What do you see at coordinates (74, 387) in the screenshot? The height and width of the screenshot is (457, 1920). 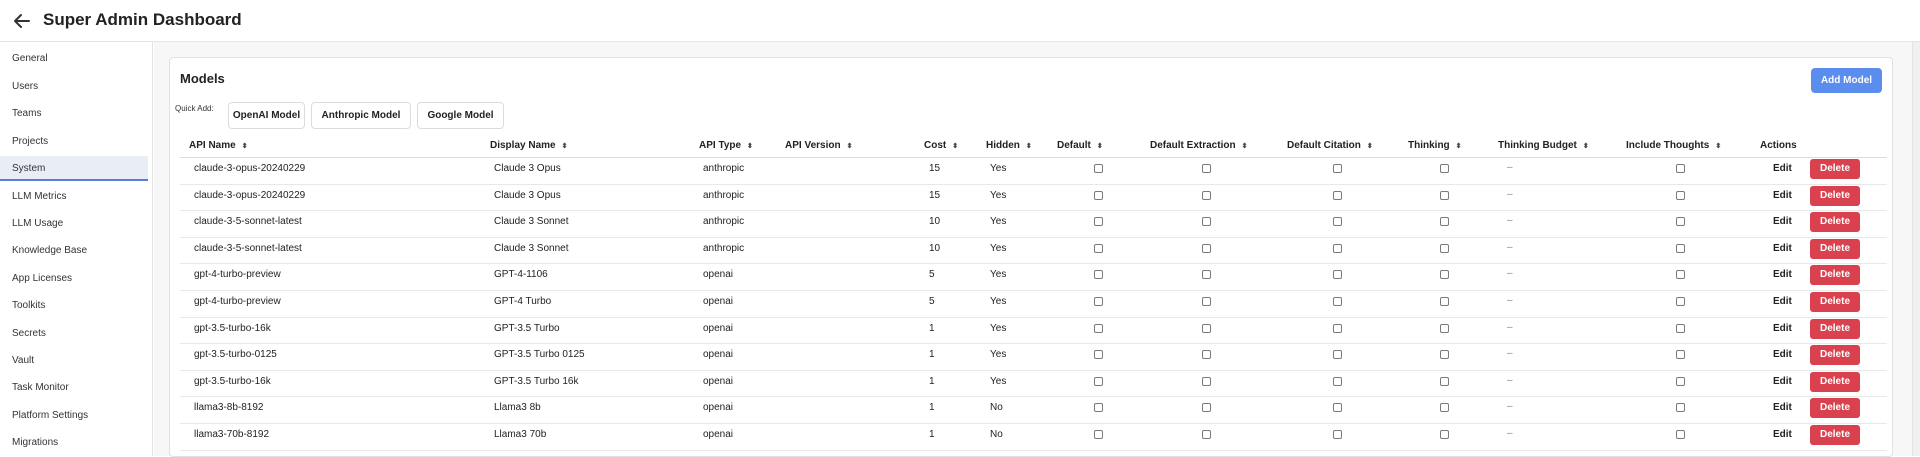 I see `sidebar-item-task-monitor: Task Monitor` at bounding box center [74, 387].